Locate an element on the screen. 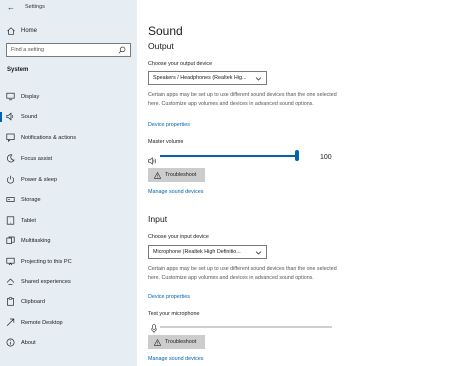  sidebar-item-label: Sound is located at coordinates (29, 116).